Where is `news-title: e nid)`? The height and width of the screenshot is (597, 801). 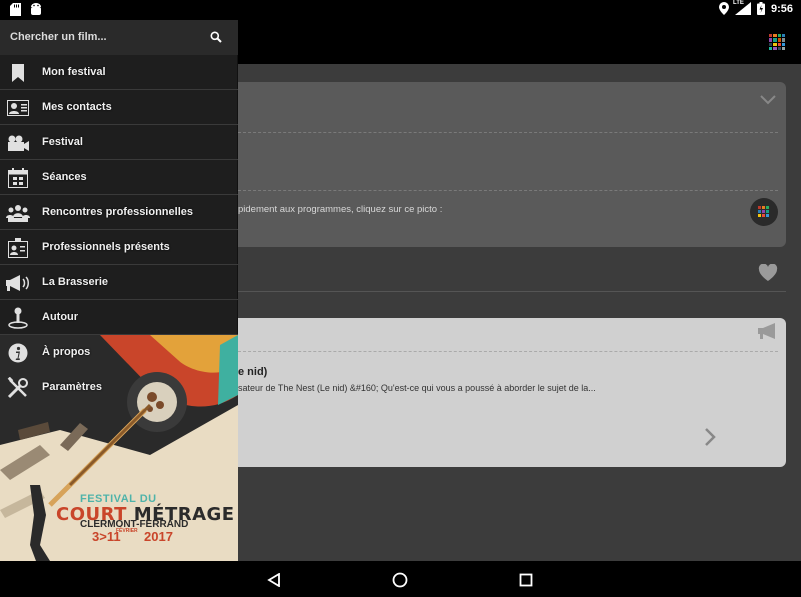
news-title: e nid) is located at coordinates (253, 372).